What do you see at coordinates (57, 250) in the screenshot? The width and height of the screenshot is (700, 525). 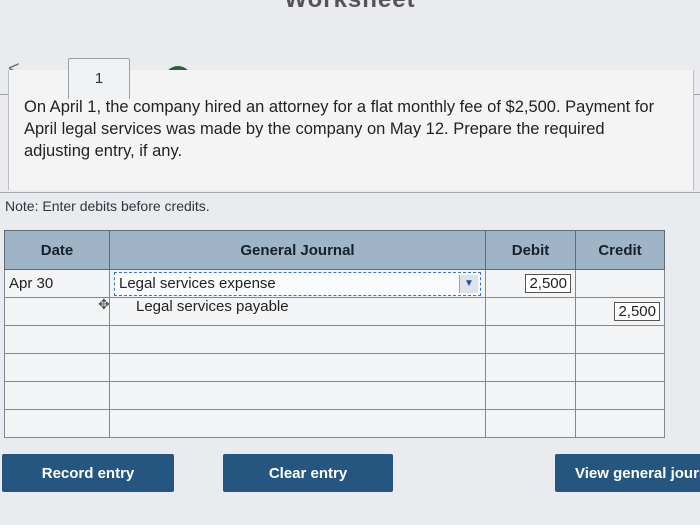 I see `date-header: Date` at bounding box center [57, 250].